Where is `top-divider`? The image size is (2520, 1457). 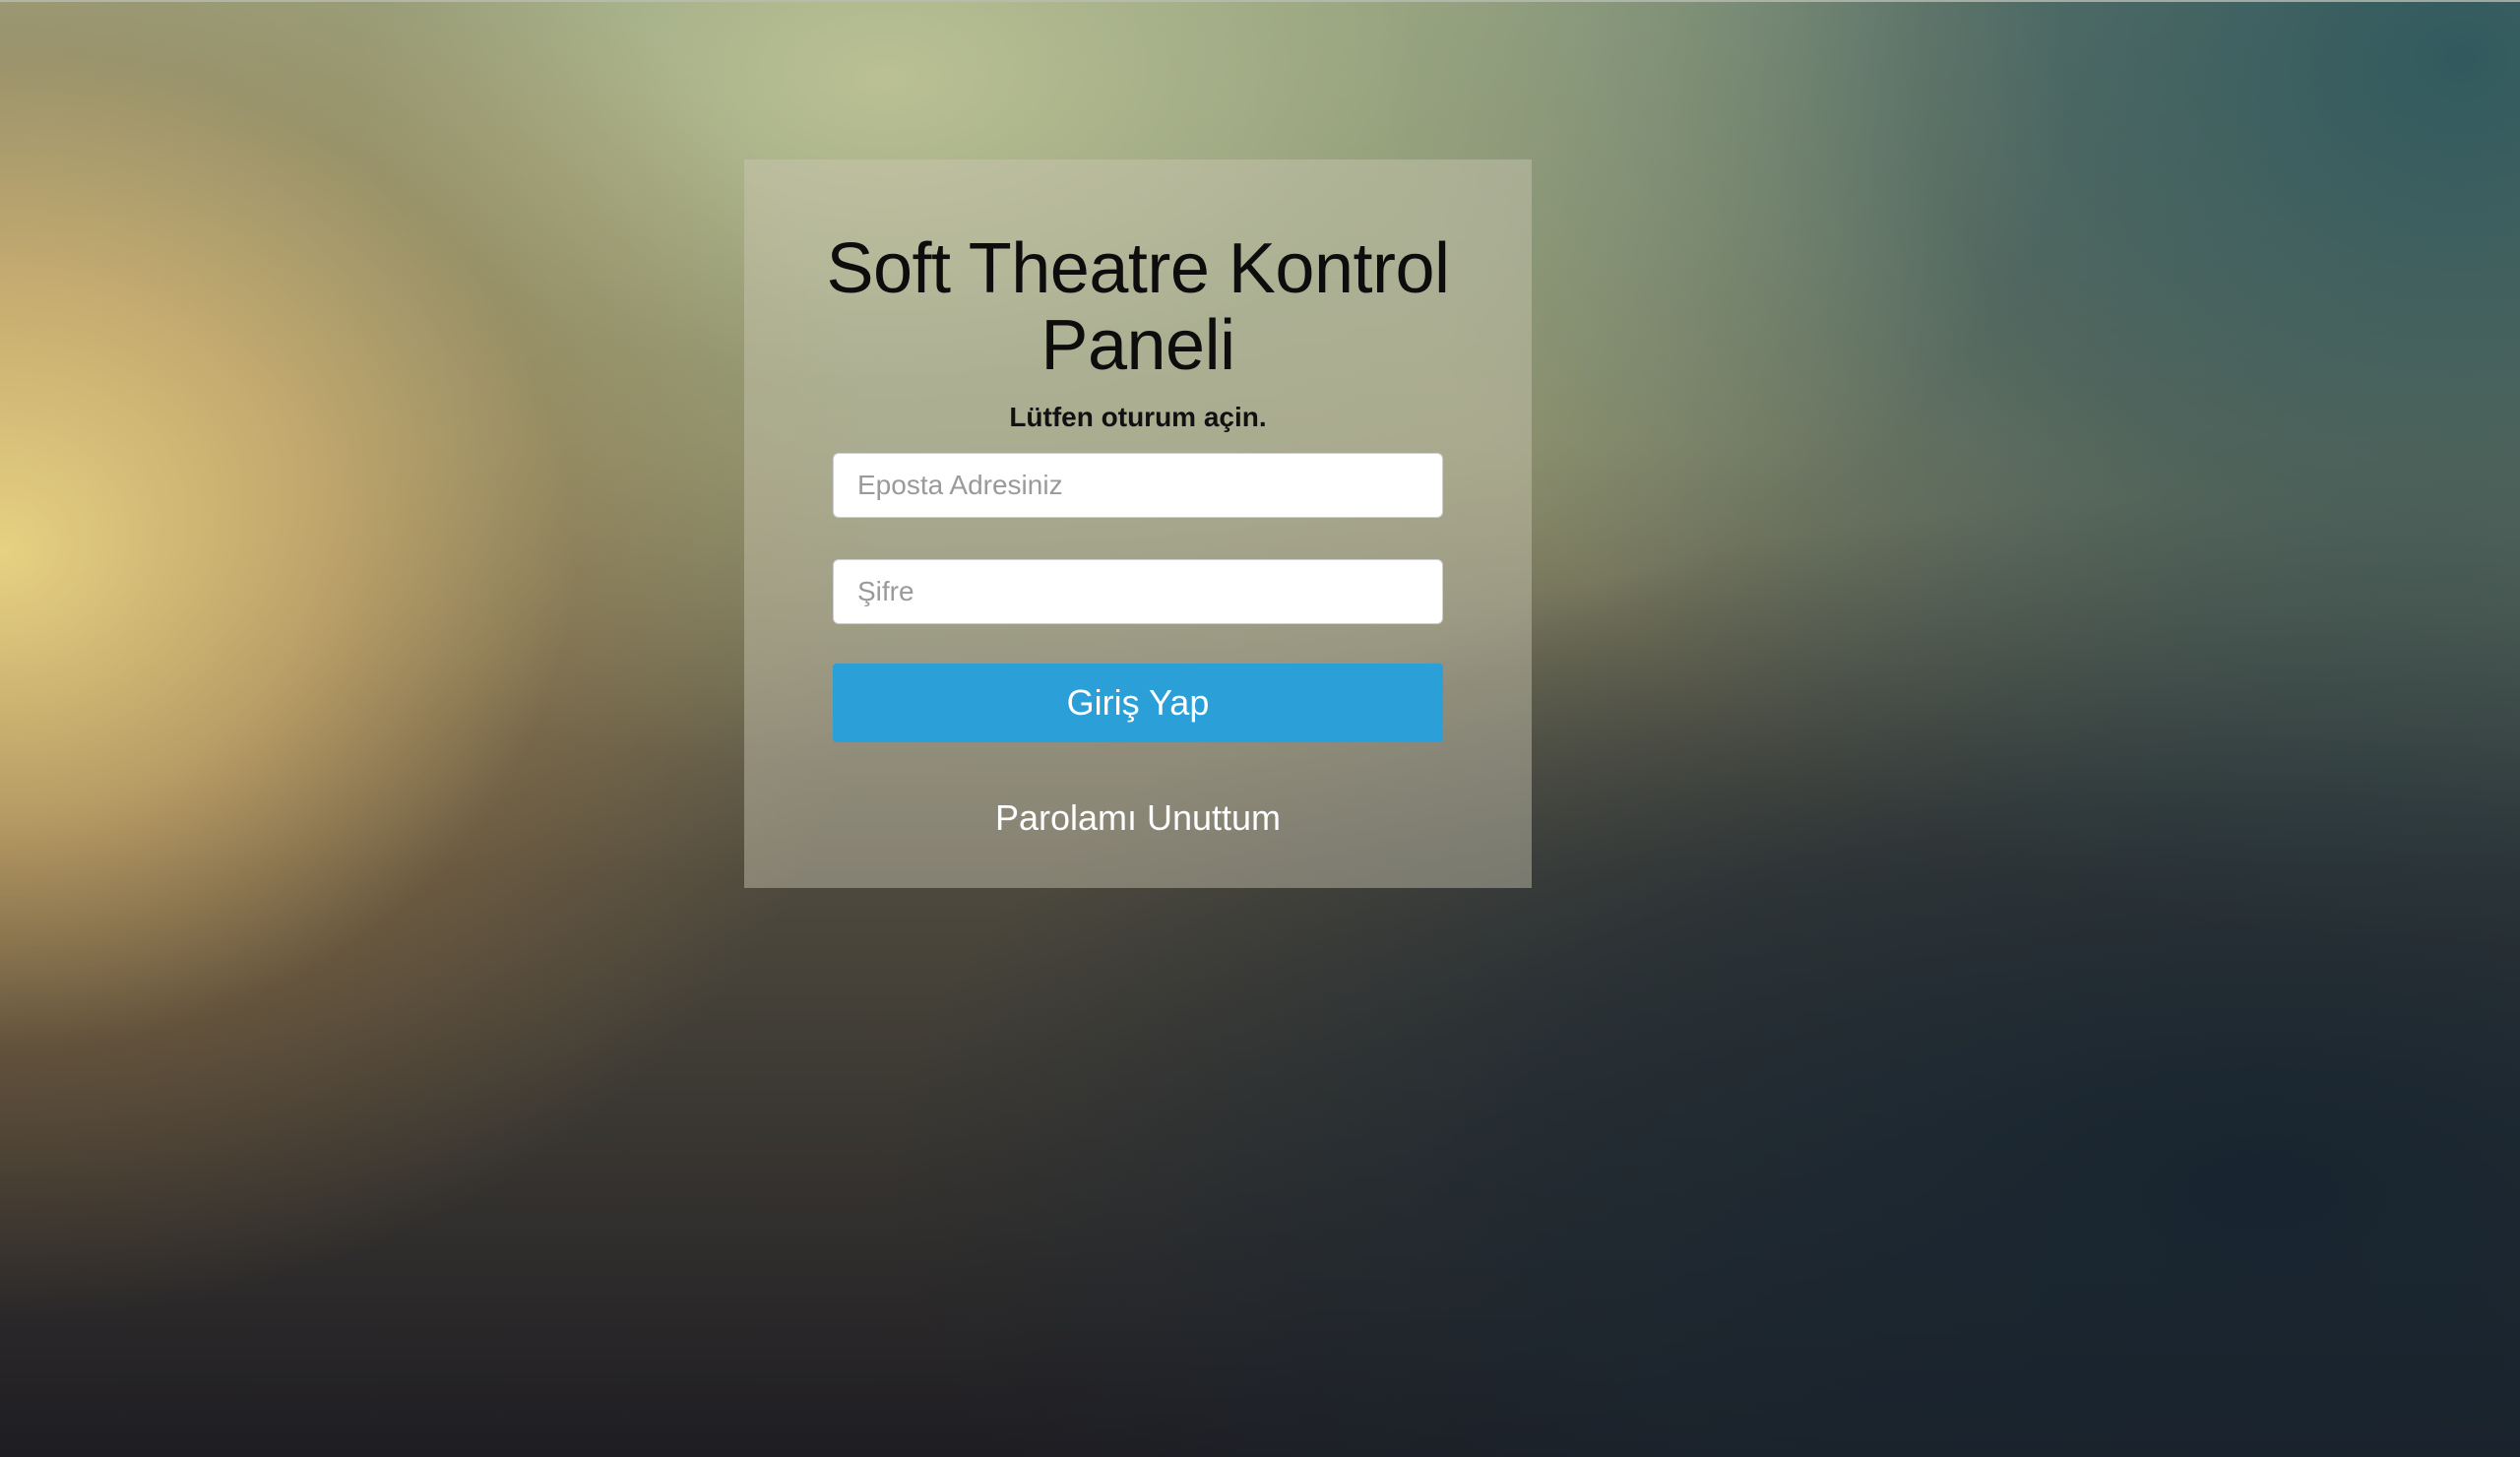 top-divider is located at coordinates (1260, 1).